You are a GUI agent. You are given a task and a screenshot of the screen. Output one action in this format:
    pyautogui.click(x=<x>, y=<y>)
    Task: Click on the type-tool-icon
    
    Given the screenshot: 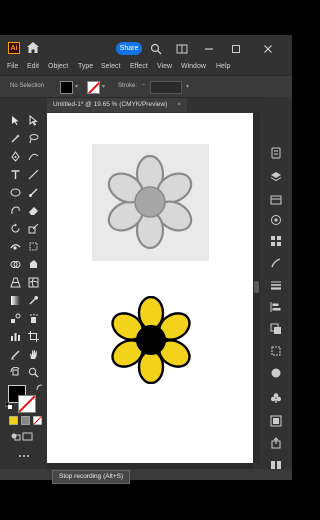 What is the action you would take?
    pyautogui.click(x=15, y=174)
    